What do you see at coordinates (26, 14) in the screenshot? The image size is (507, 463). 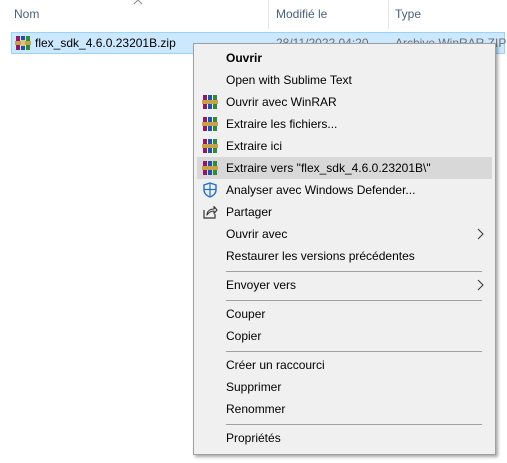 I see `column-name: Nom` at bounding box center [26, 14].